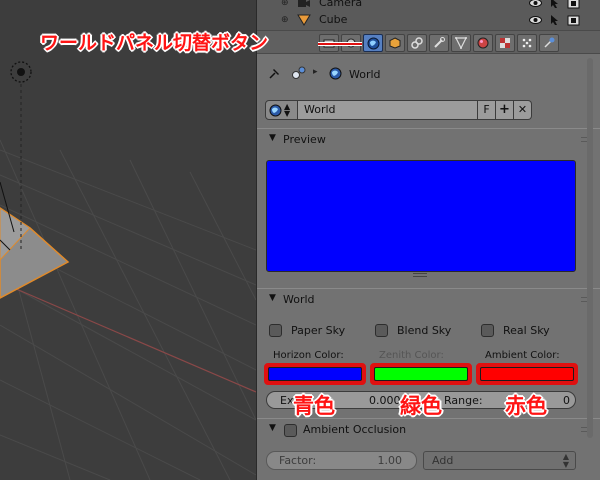 The height and width of the screenshot is (480, 600). What do you see at coordinates (505, 110) in the screenshot?
I see `add-world-button: +` at bounding box center [505, 110].